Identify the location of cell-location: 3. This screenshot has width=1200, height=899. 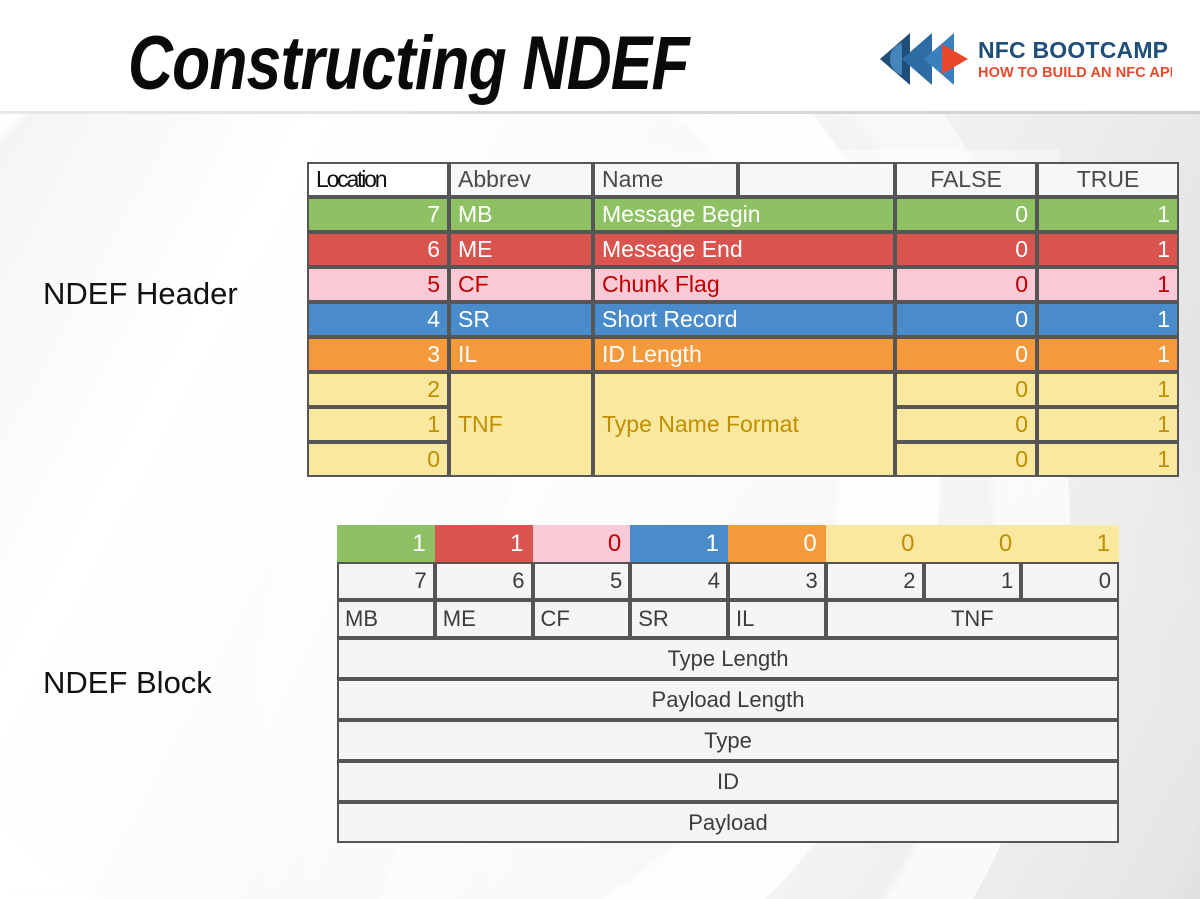
(378, 354).